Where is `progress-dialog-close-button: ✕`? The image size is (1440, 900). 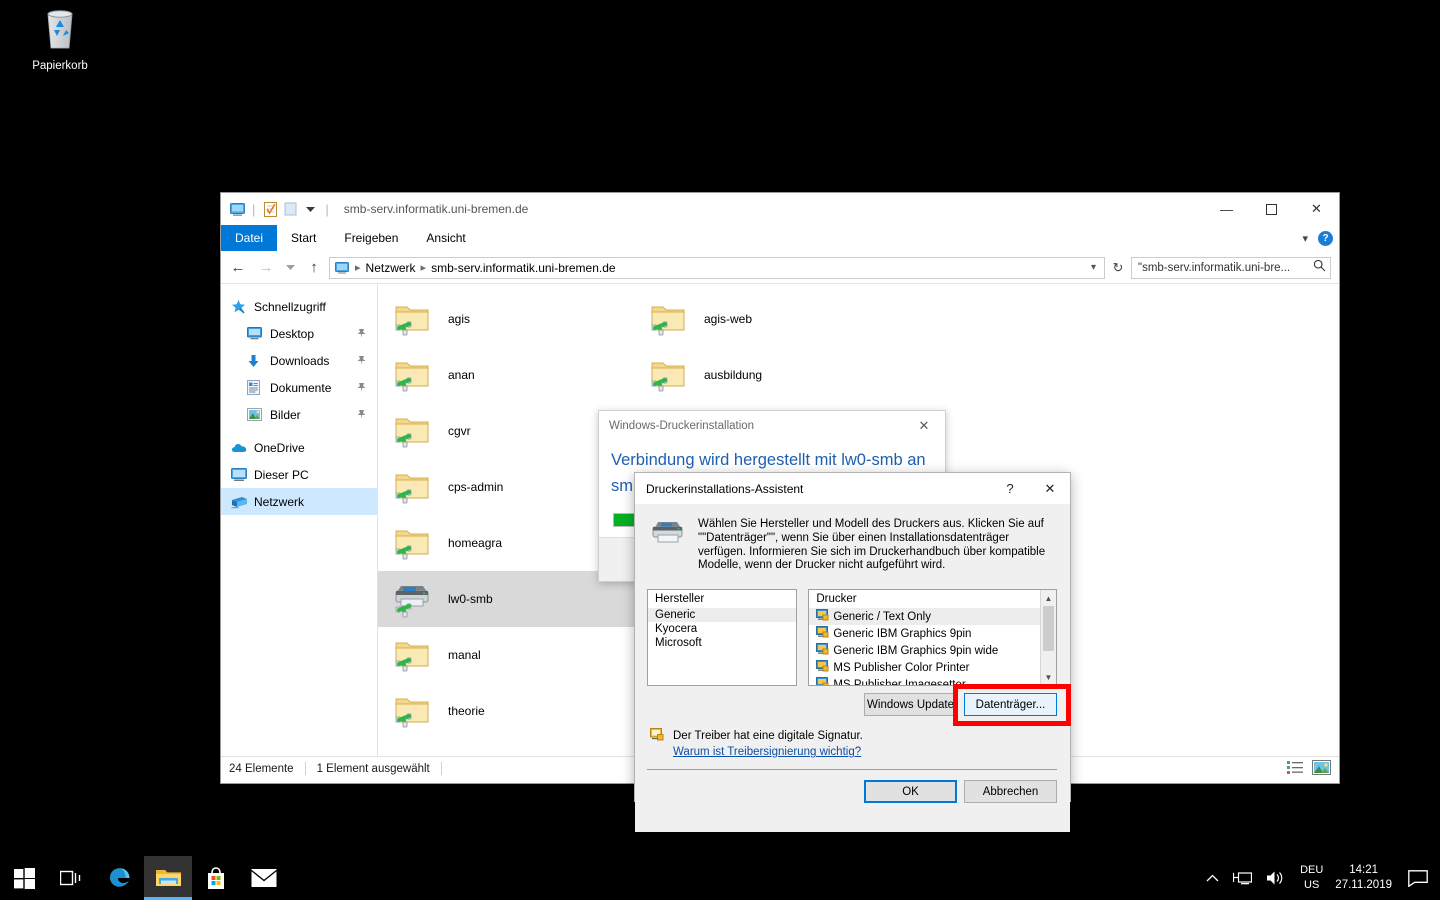
progress-dialog-close-button: ✕ is located at coordinates (924, 426).